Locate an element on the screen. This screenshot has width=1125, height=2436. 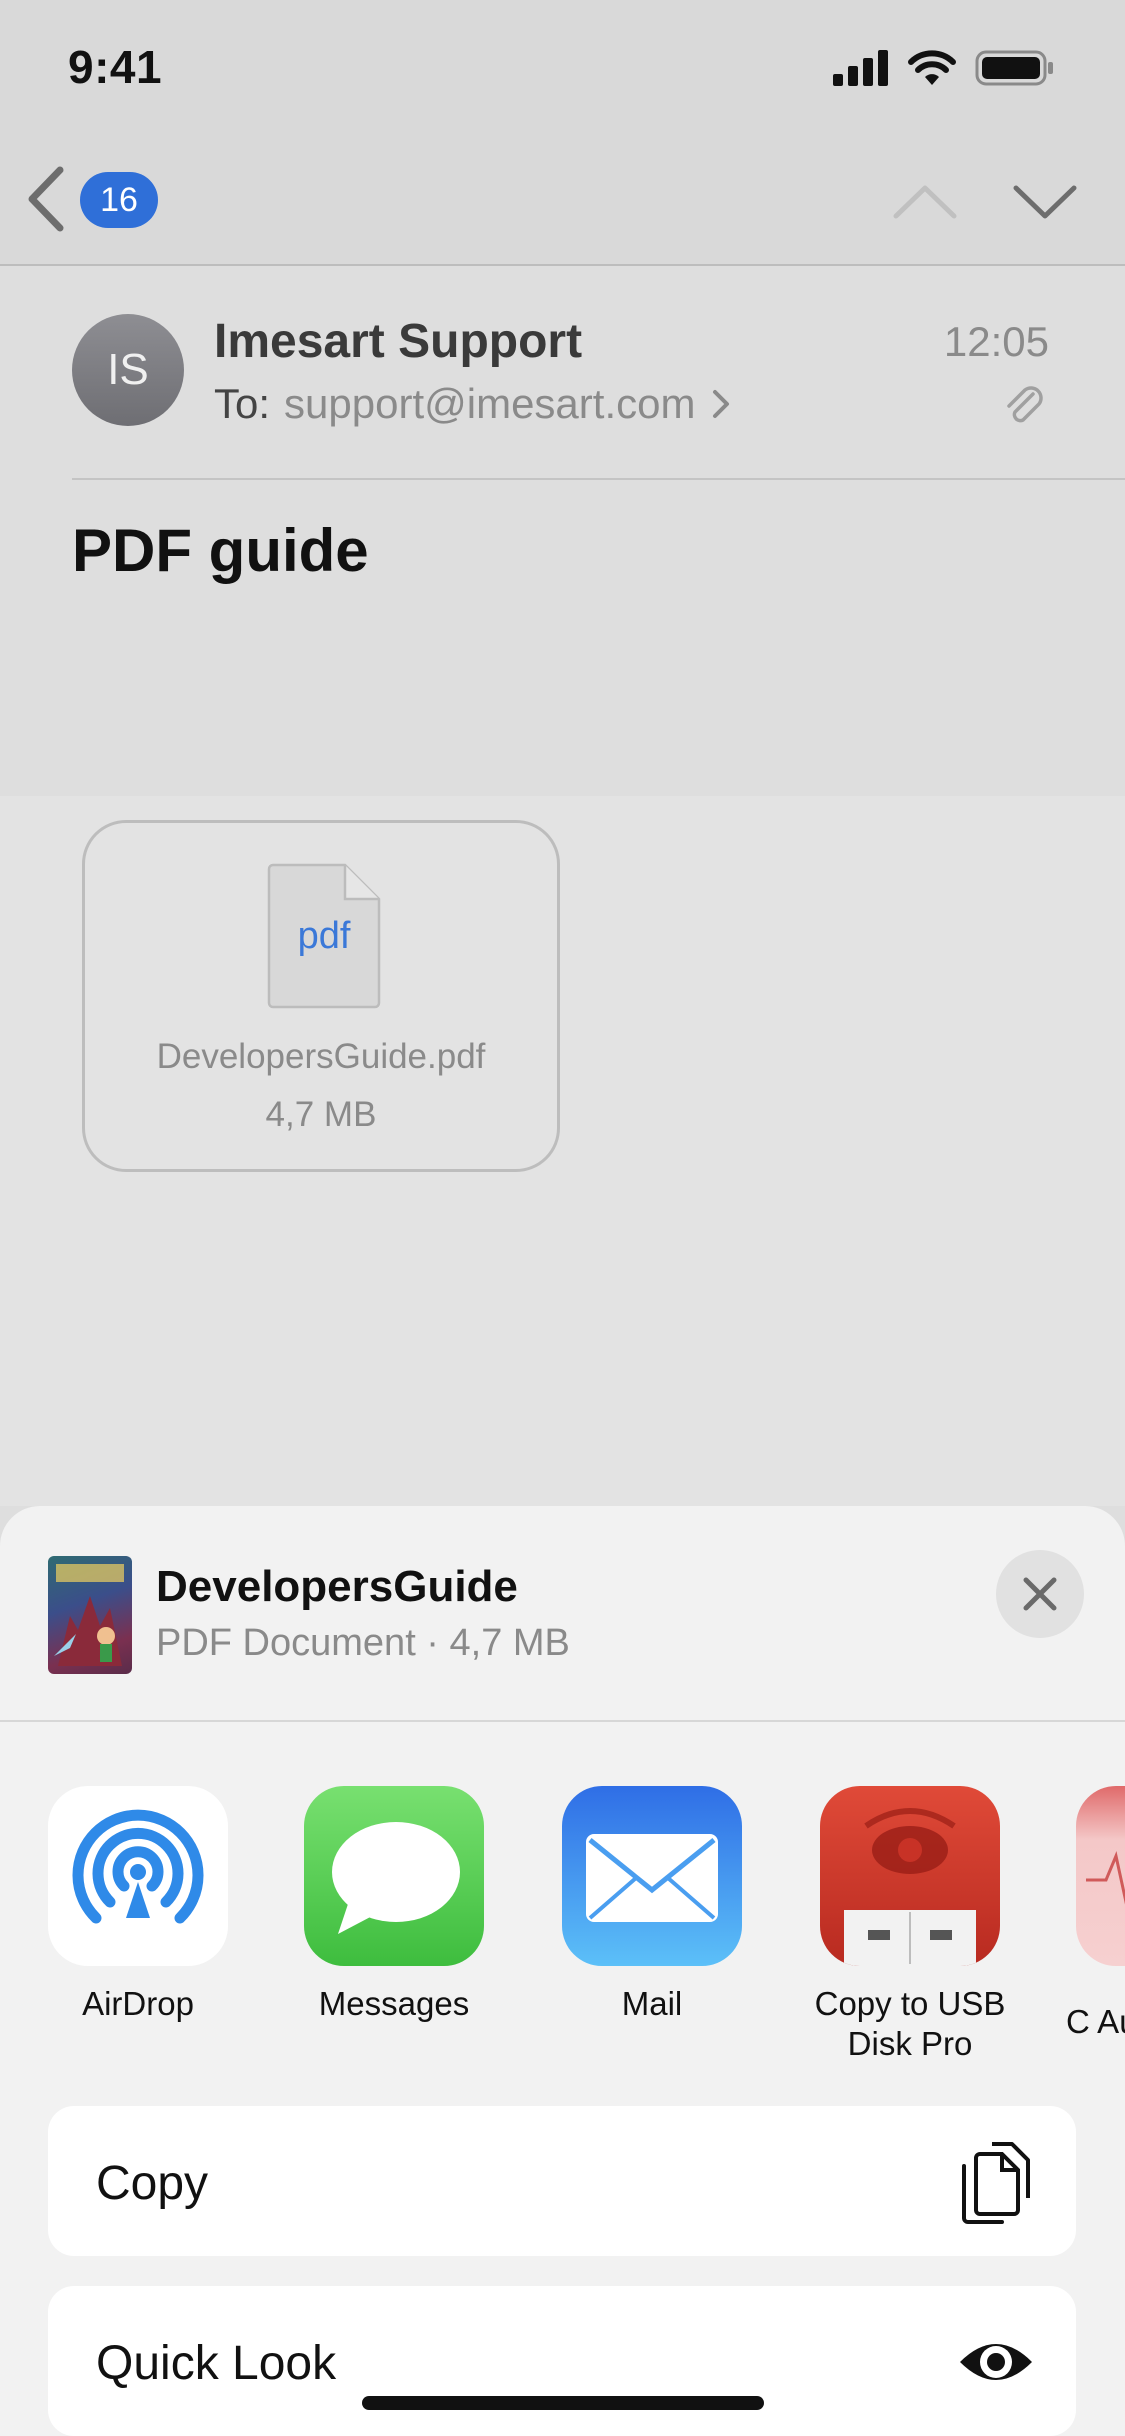
share-app-label: Mail is located at coordinates (652, 2003).